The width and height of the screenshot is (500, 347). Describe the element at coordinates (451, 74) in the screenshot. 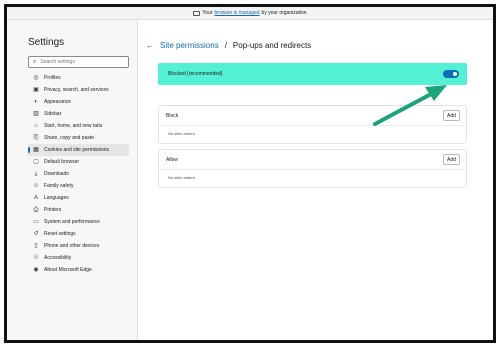

I see `blocked-toggle` at that location.